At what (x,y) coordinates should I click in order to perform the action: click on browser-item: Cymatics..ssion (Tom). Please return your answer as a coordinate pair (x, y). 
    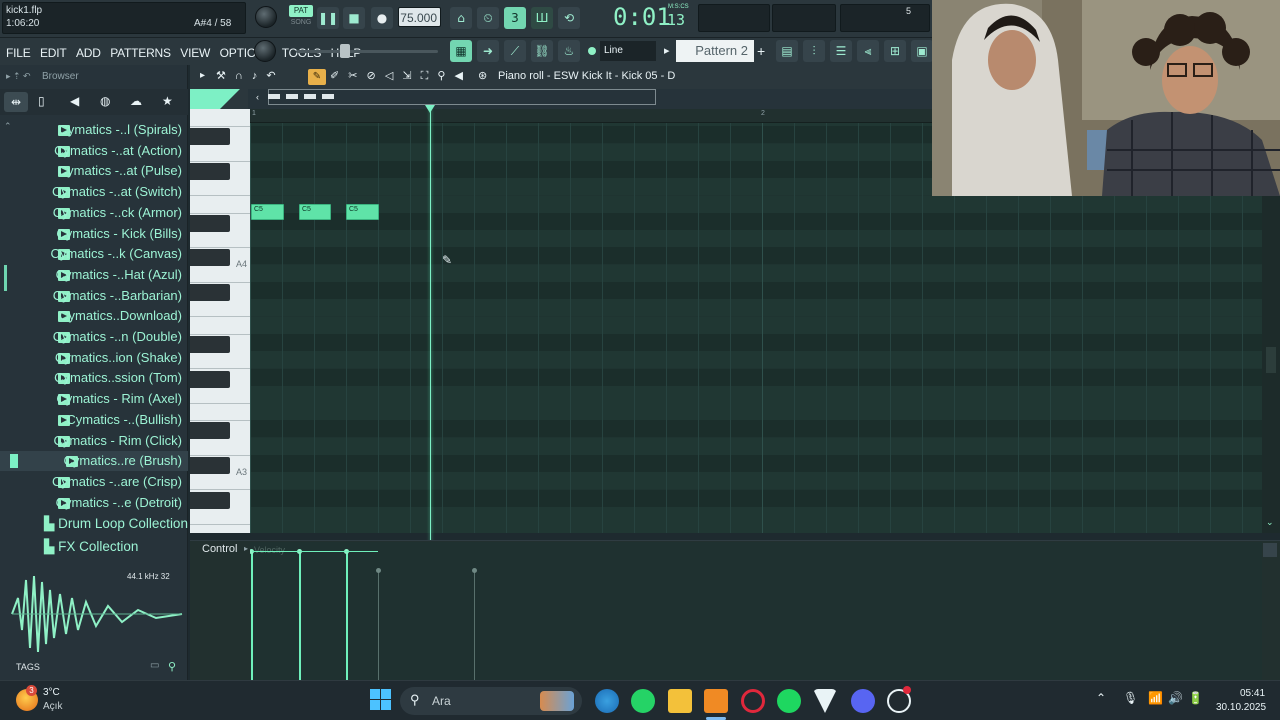
    Looking at the image, I should click on (94, 378).